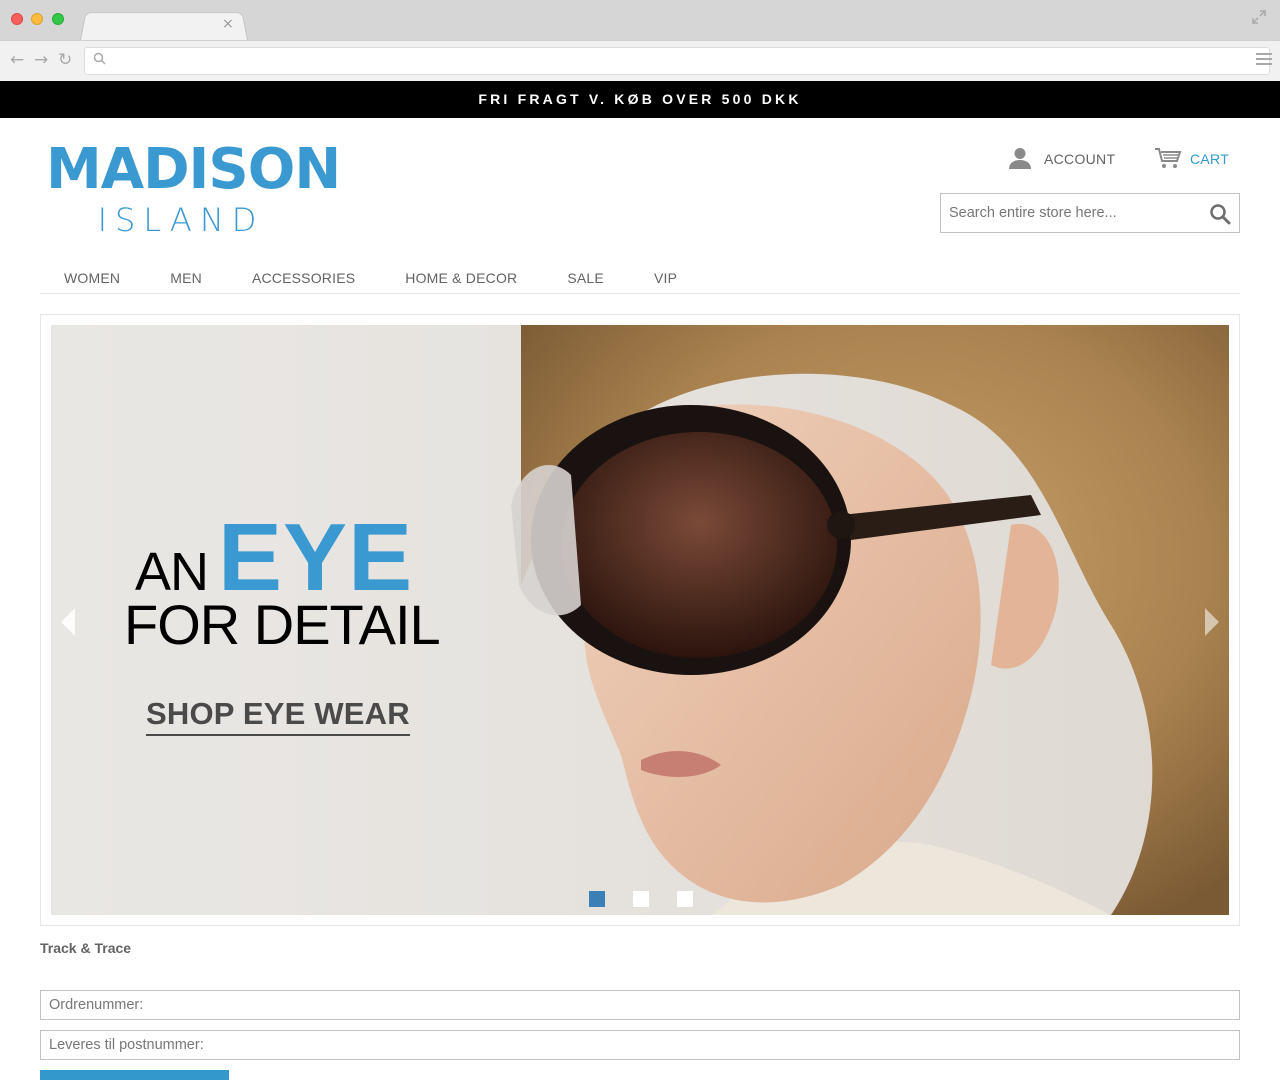 Image resolution: width=1280 pixels, height=1080 pixels. What do you see at coordinates (37, 19) in the screenshot?
I see `minimize-window-button` at bounding box center [37, 19].